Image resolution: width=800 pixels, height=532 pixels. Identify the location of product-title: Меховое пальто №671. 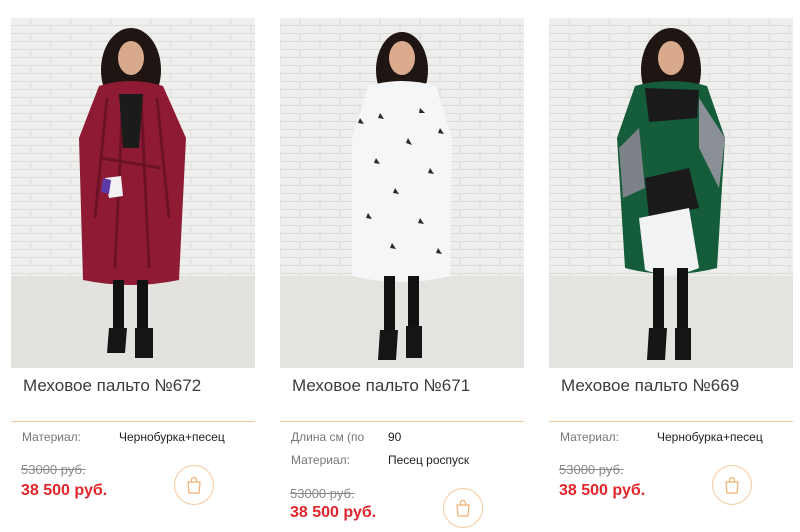
(381, 386).